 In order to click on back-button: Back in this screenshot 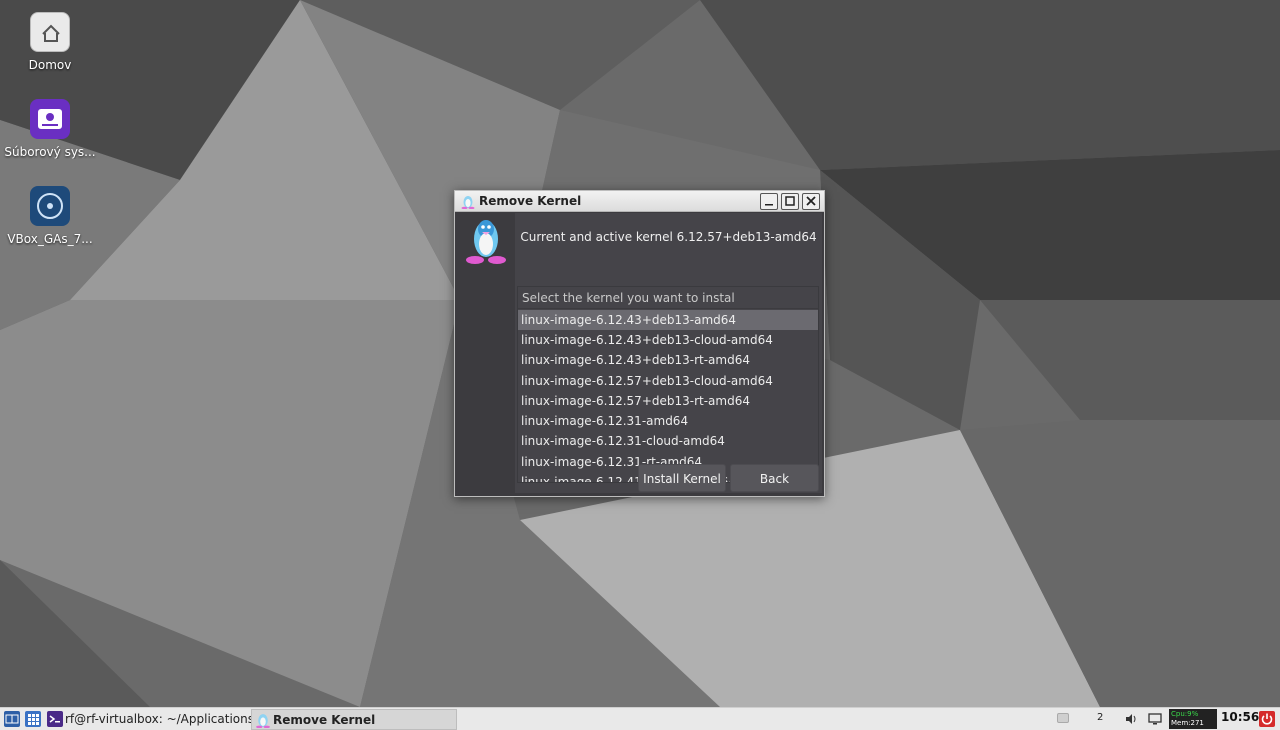, I will do `click(774, 478)`.